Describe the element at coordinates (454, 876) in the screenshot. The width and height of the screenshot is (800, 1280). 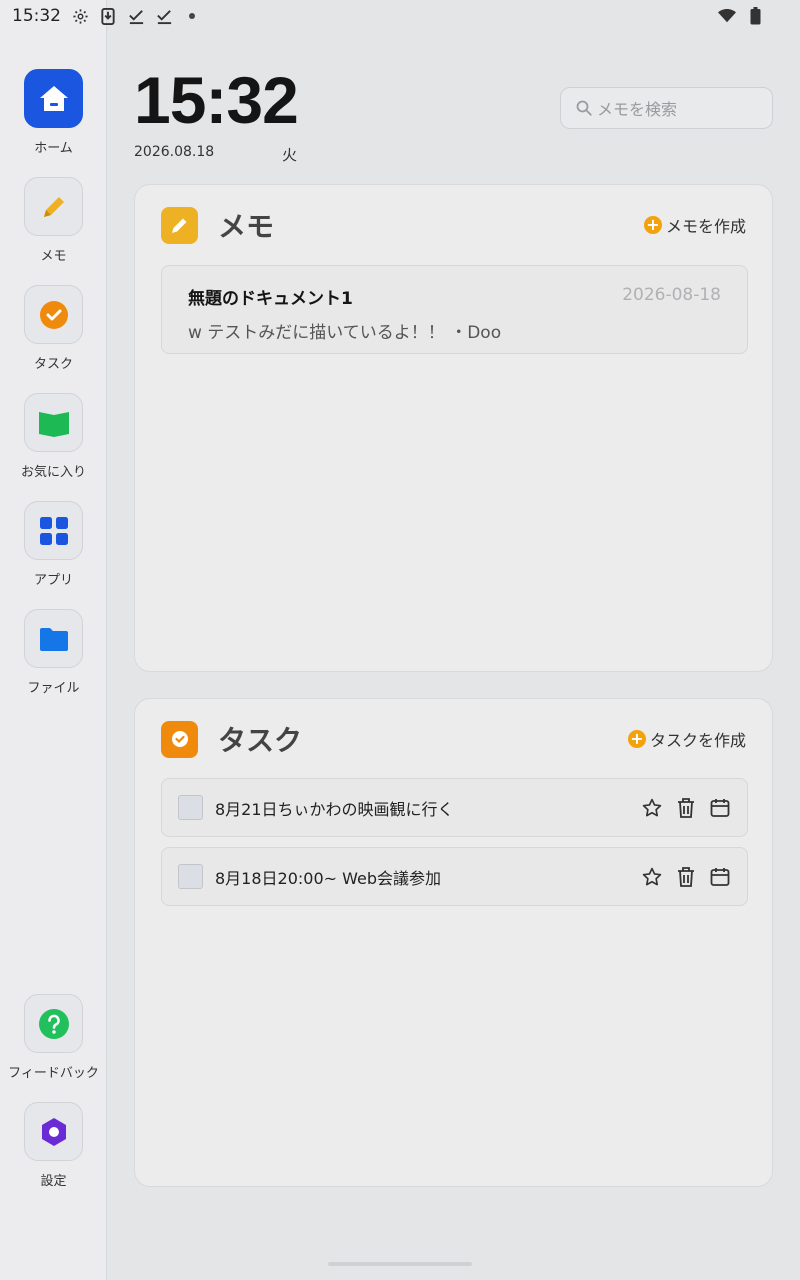
I see `task-row: 8月18日20:00~ Web会議参加` at that location.